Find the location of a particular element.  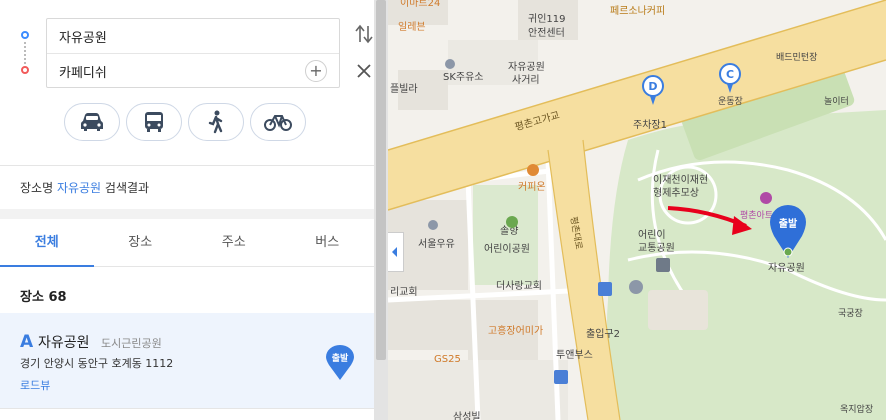

gas-station-icon is located at coordinates (450, 64).